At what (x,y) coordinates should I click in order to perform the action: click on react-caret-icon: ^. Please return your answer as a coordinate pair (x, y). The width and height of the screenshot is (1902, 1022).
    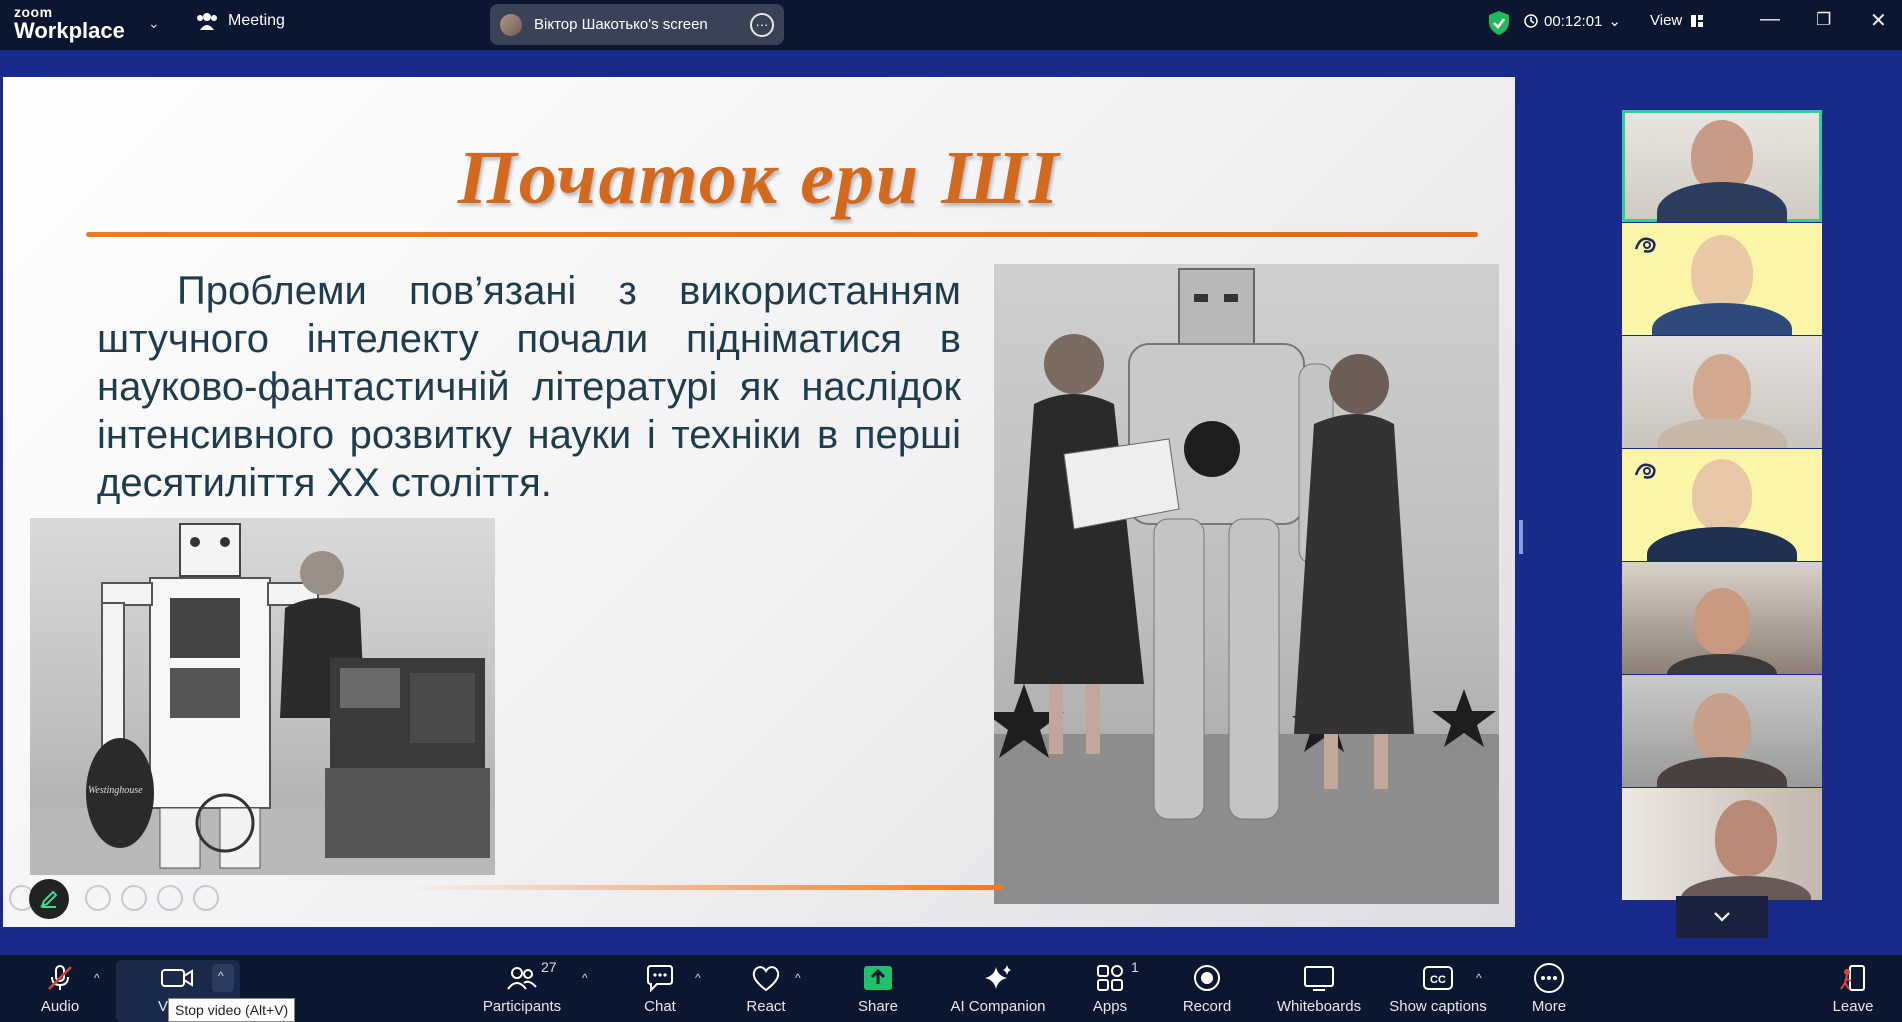
    Looking at the image, I should click on (798, 978).